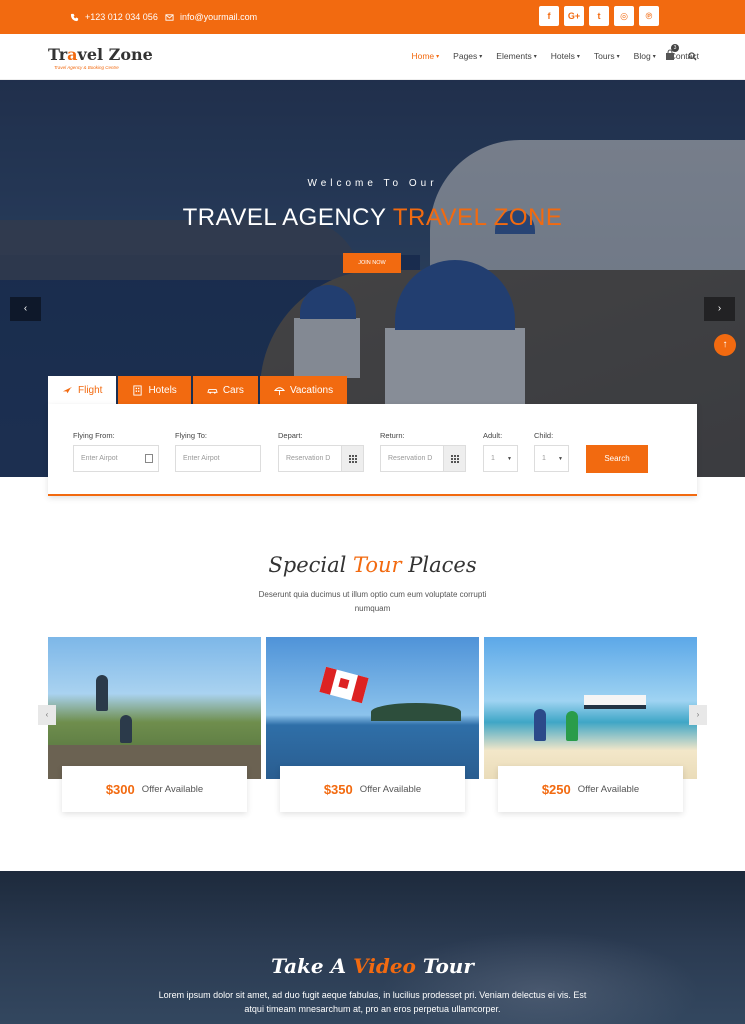 The height and width of the screenshot is (1024, 745). What do you see at coordinates (493, 435) in the screenshot?
I see `adult-label: Adult:` at bounding box center [493, 435].